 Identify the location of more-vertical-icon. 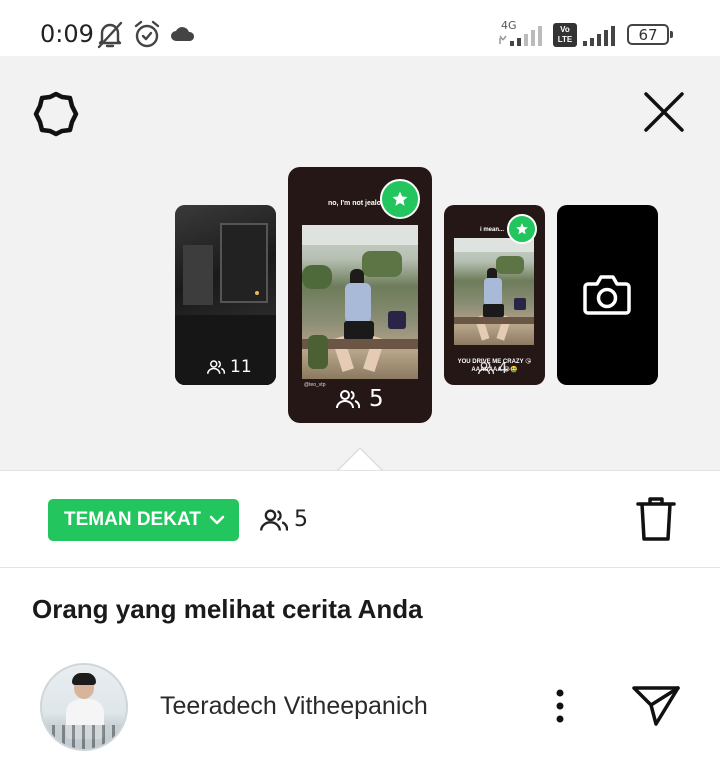
(560, 706).